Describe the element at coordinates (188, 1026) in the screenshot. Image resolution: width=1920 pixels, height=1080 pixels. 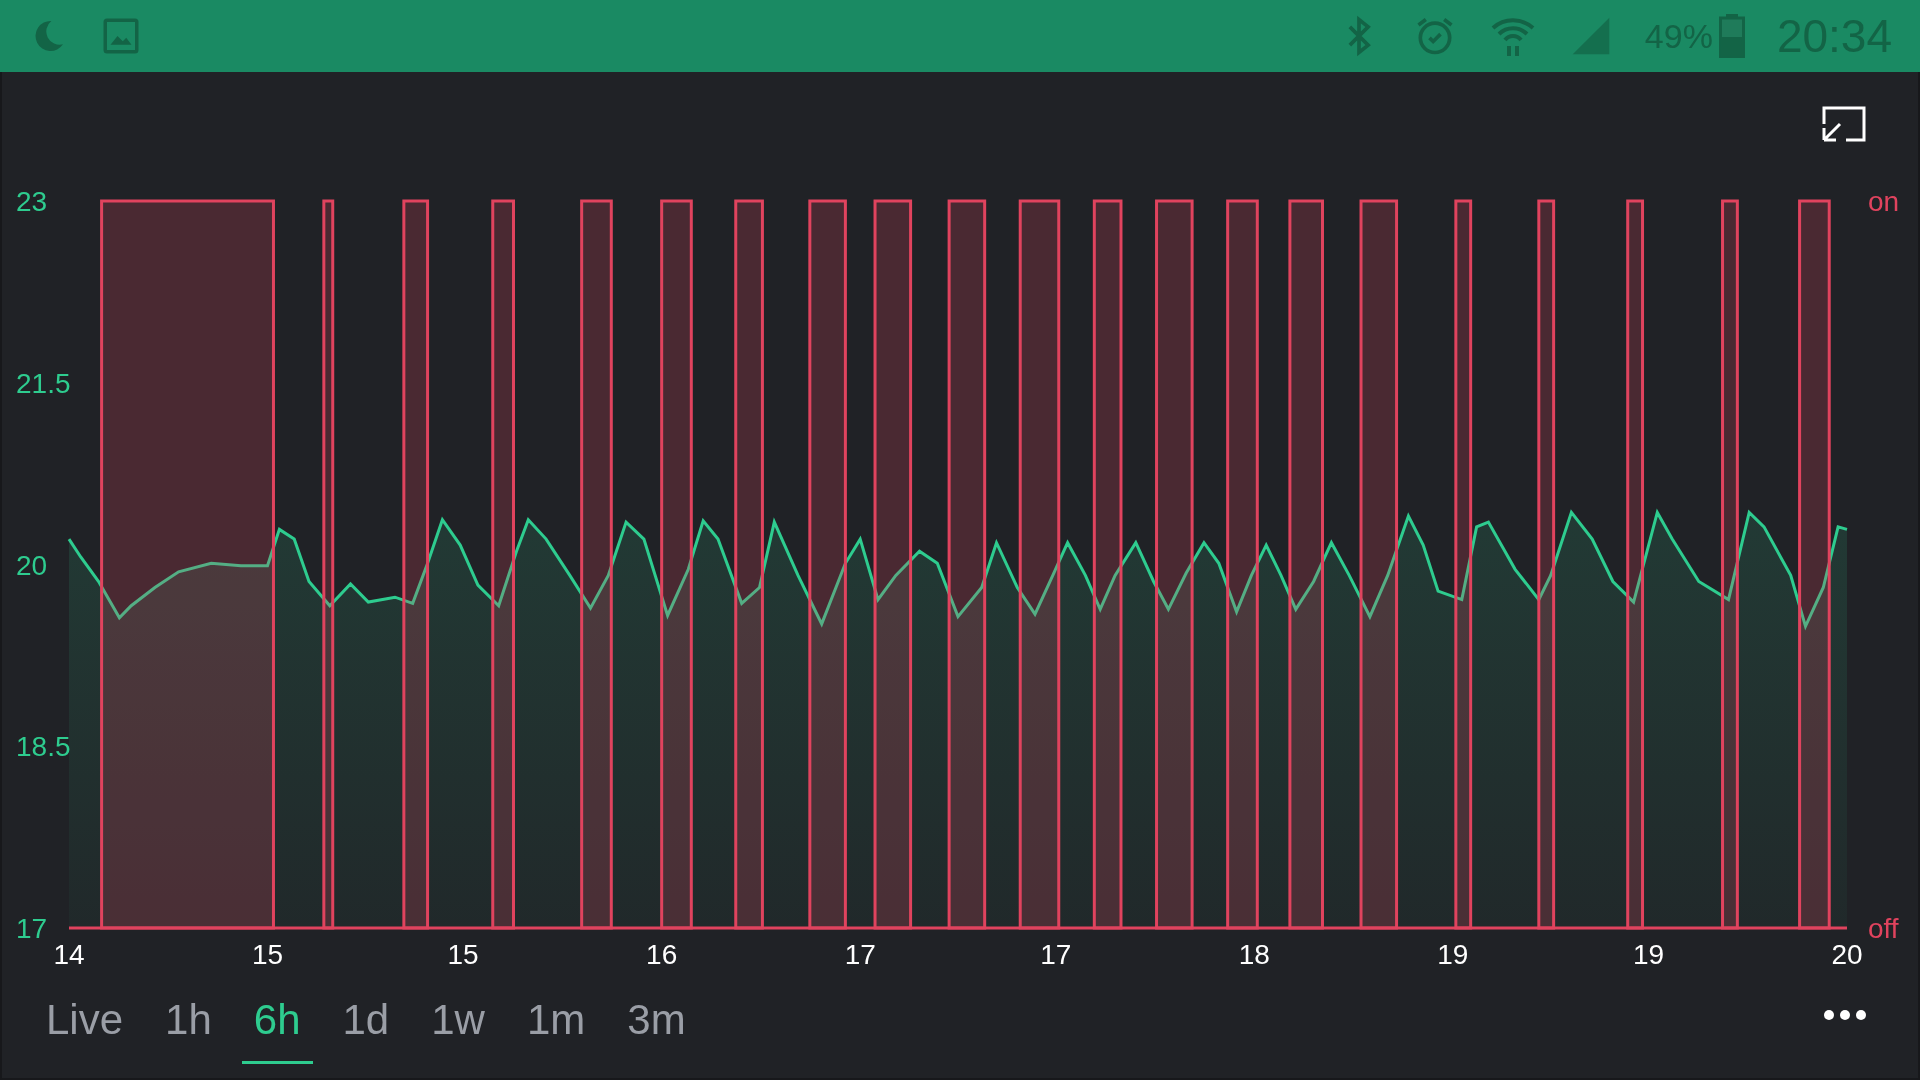
I see `range-tab: 1h` at that location.